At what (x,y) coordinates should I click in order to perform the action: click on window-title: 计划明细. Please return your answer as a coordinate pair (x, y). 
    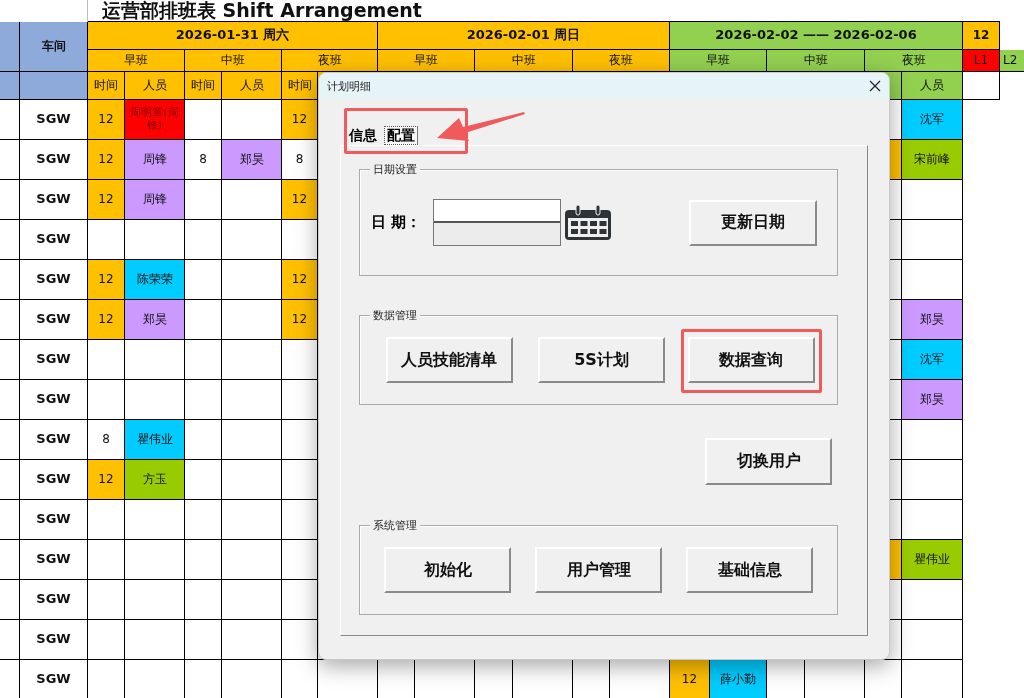
    Looking at the image, I should click on (349, 86).